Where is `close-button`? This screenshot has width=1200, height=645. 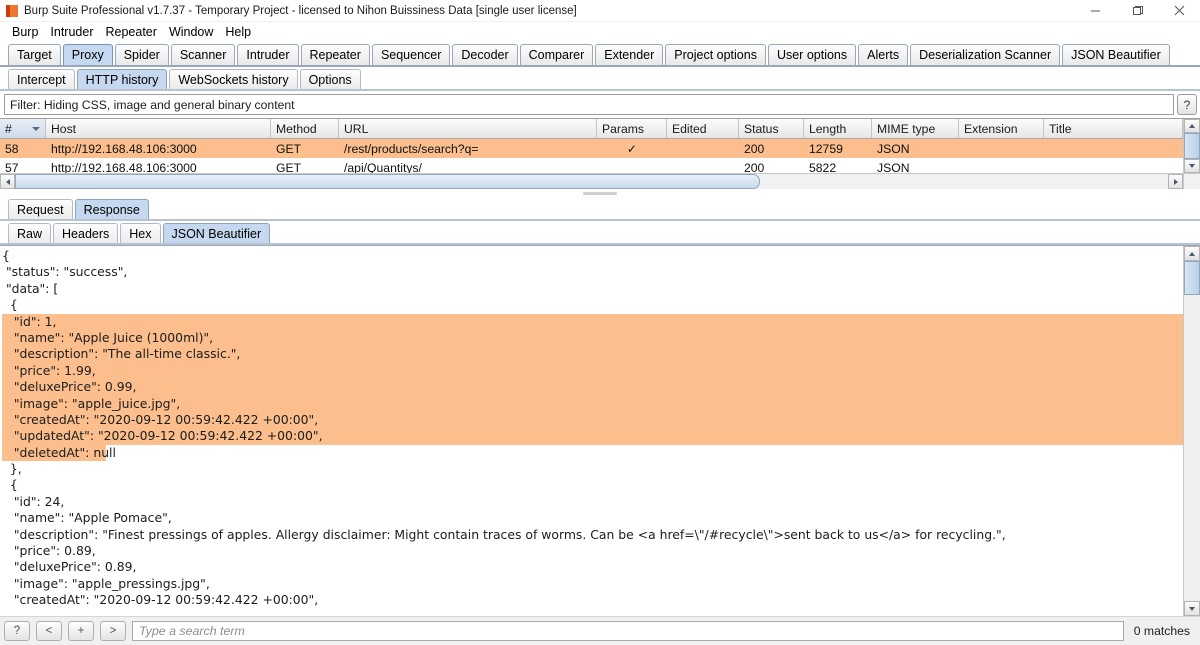 close-button is located at coordinates (1179, 10).